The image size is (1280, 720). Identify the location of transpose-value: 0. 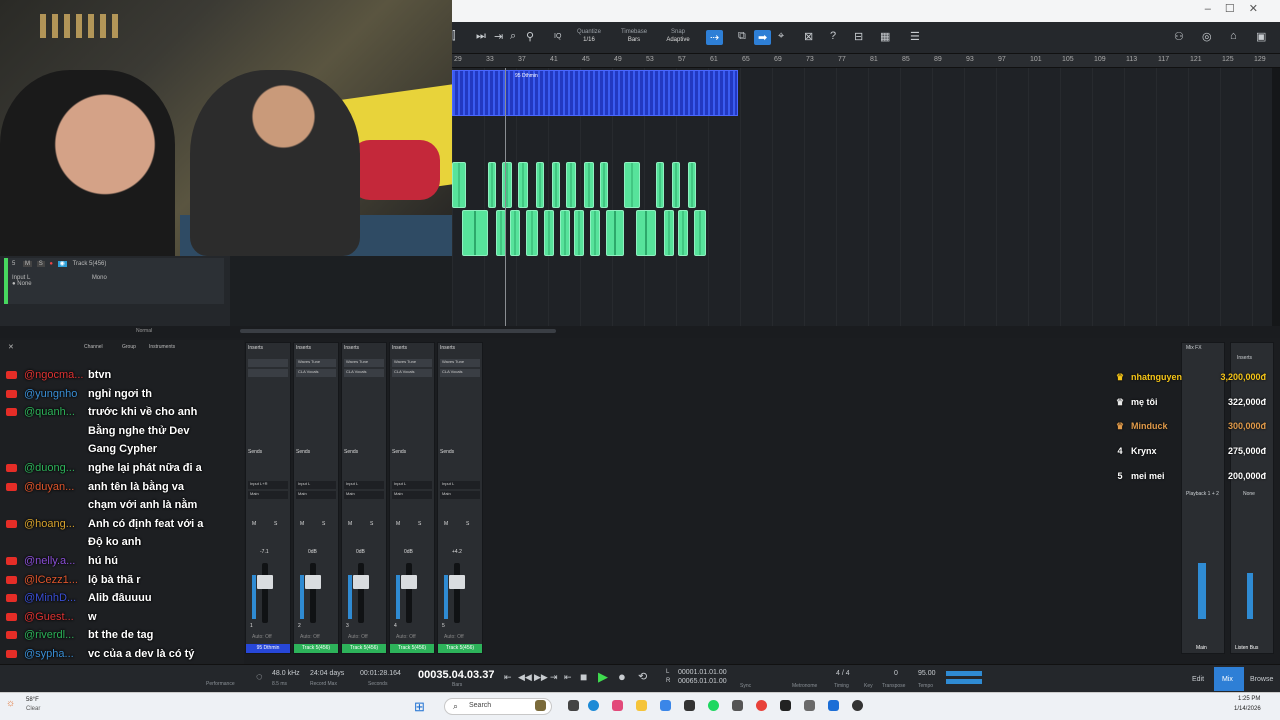
(896, 673).